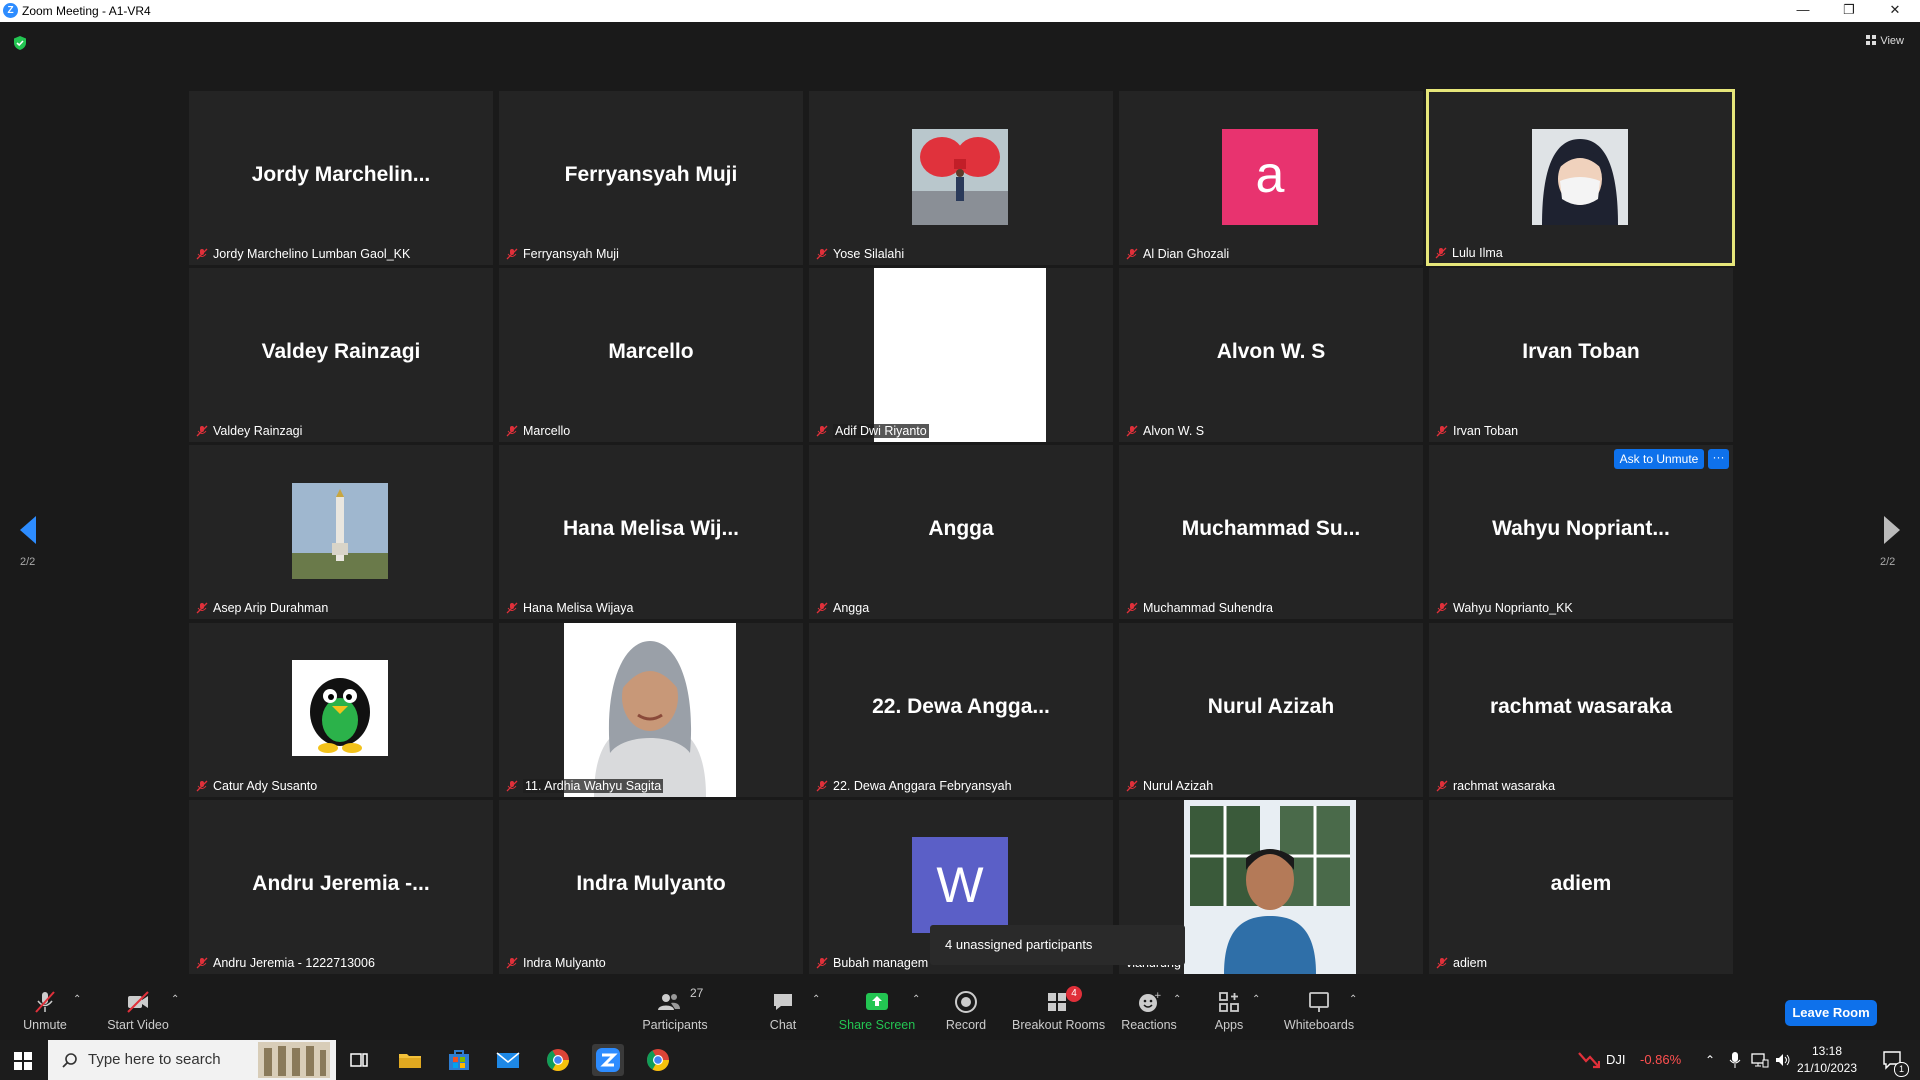 This screenshot has height=1080, width=1920. I want to click on microsoft-store-icon, so click(459, 1060).